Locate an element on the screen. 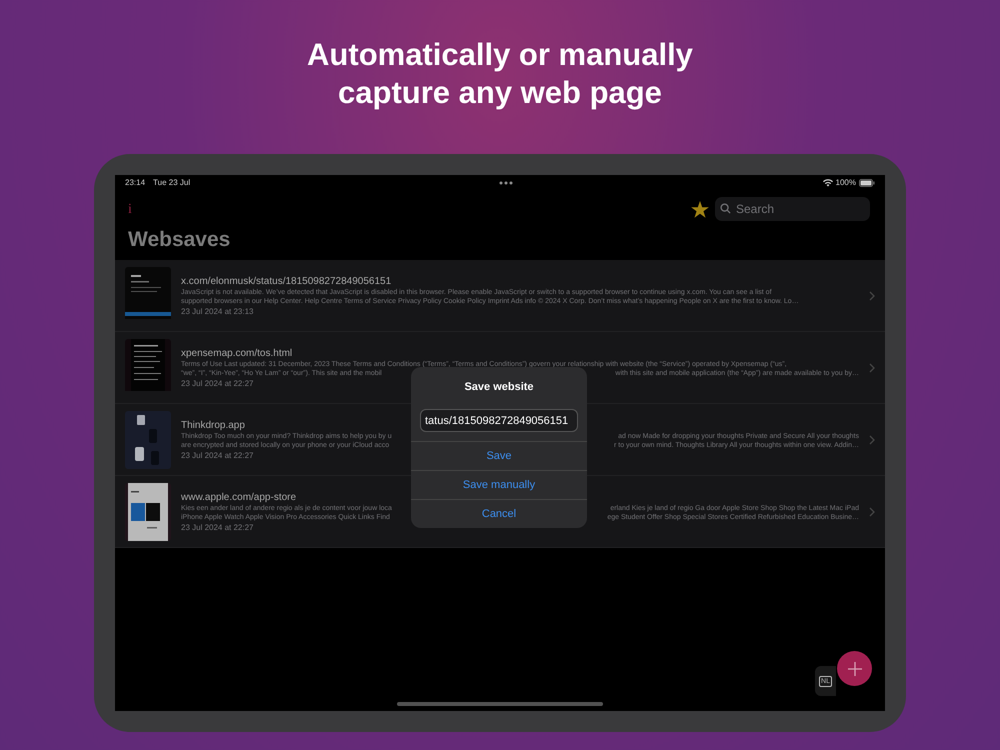 Image resolution: width=1000 pixels, height=750 pixels. item-url: x.com/elonmusk/status/1815098272849056151 is located at coordinates (286, 281).